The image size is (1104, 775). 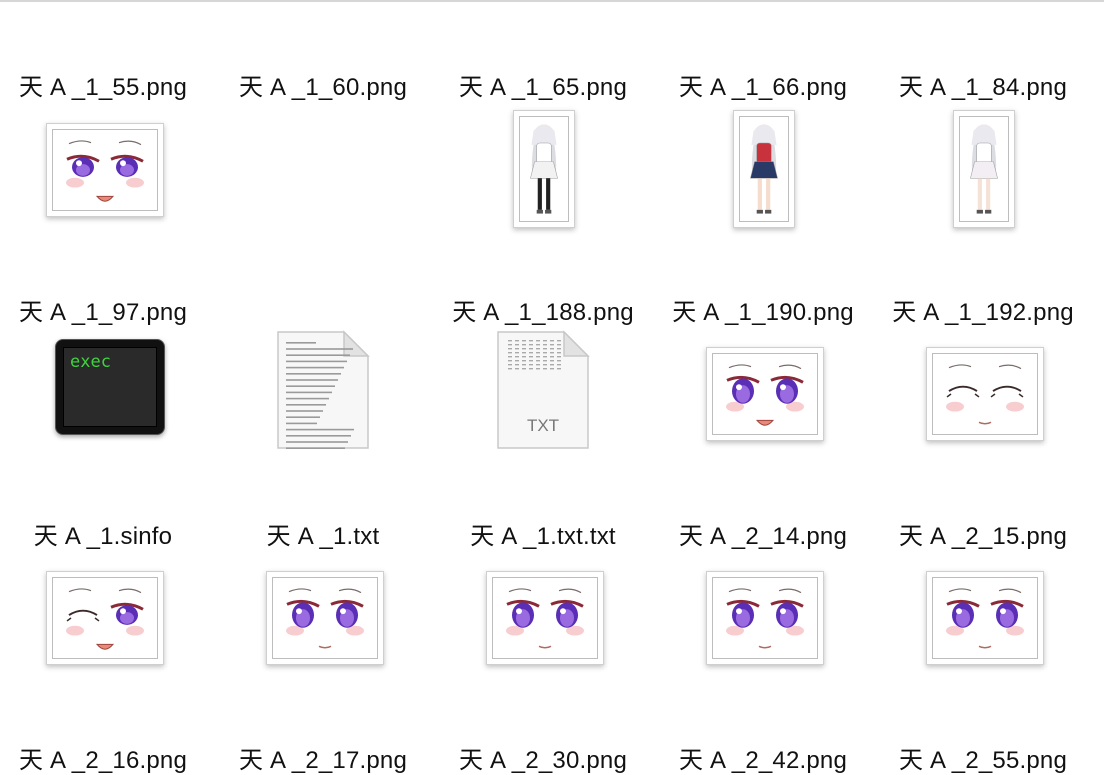 What do you see at coordinates (763, 50) in the screenshot?
I see `file-item: 天 A _1_66.png` at bounding box center [763, 50].